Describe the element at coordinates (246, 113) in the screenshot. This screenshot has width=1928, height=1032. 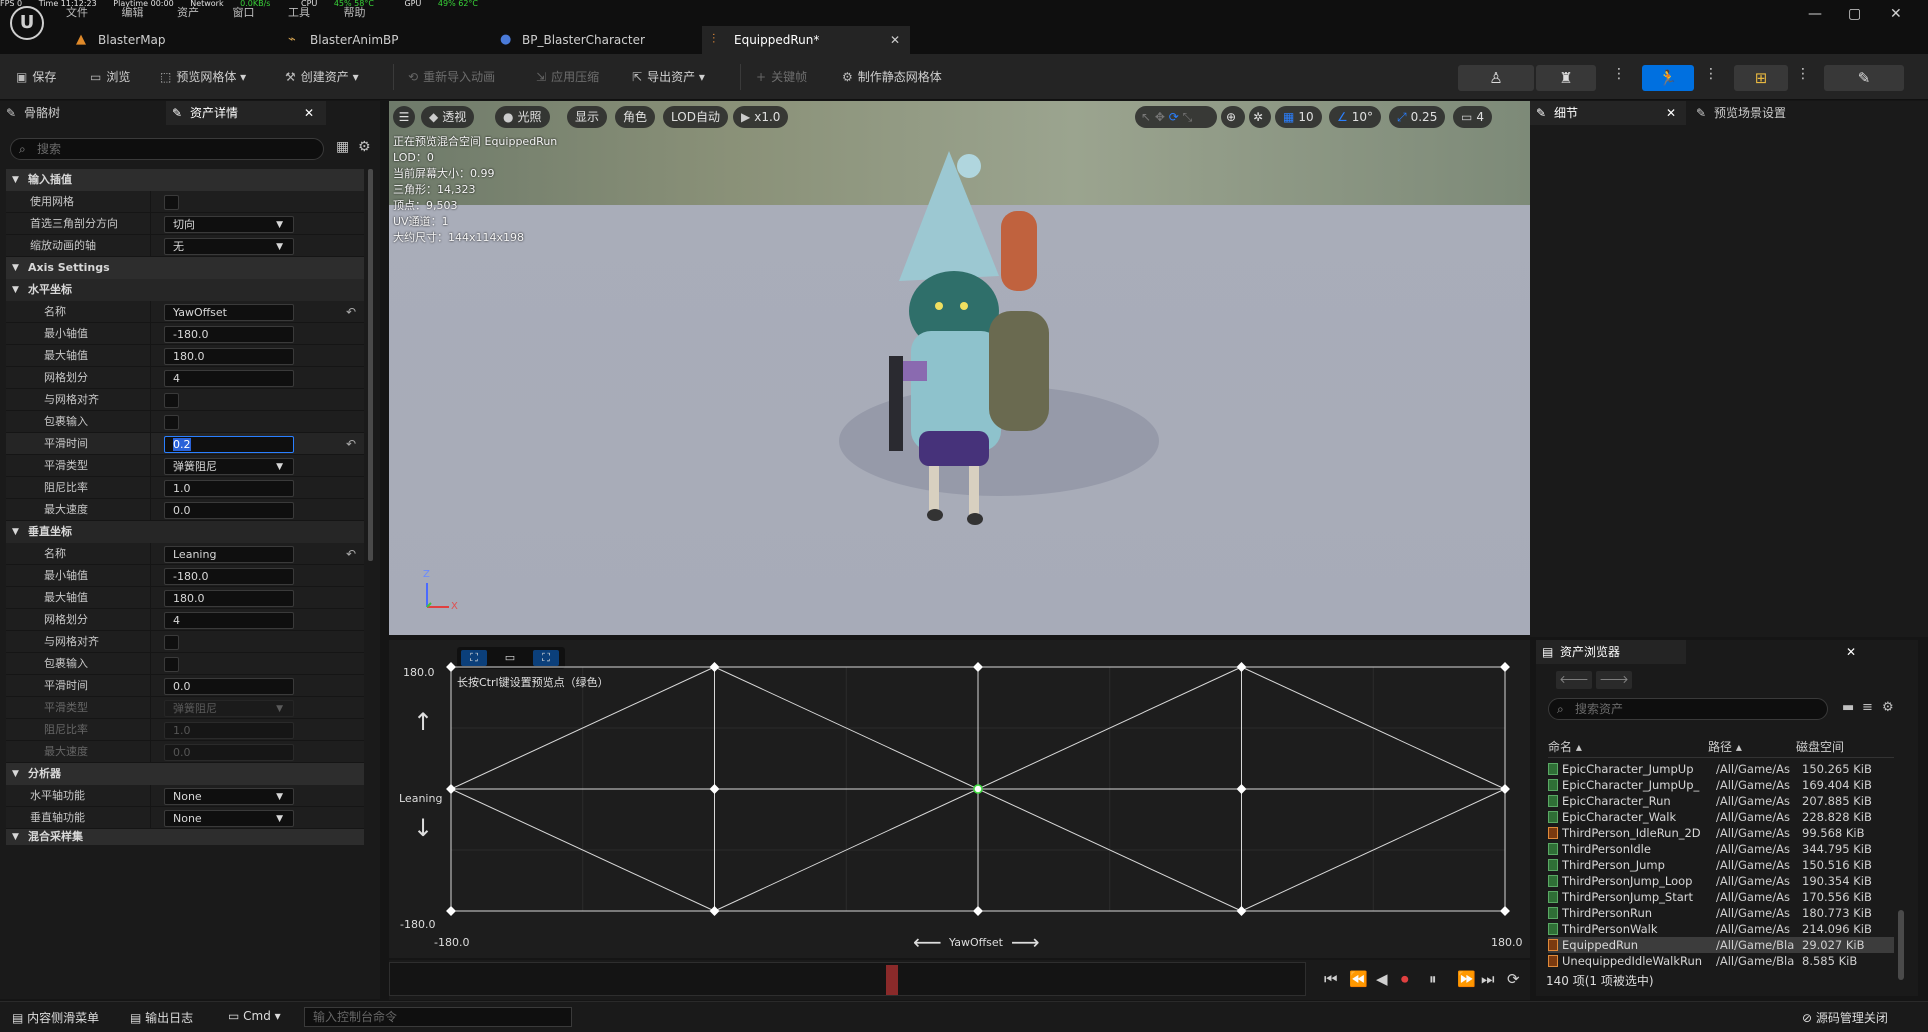
I see `tab-asset-details: ✎ 资产详情 ✕` at that location.